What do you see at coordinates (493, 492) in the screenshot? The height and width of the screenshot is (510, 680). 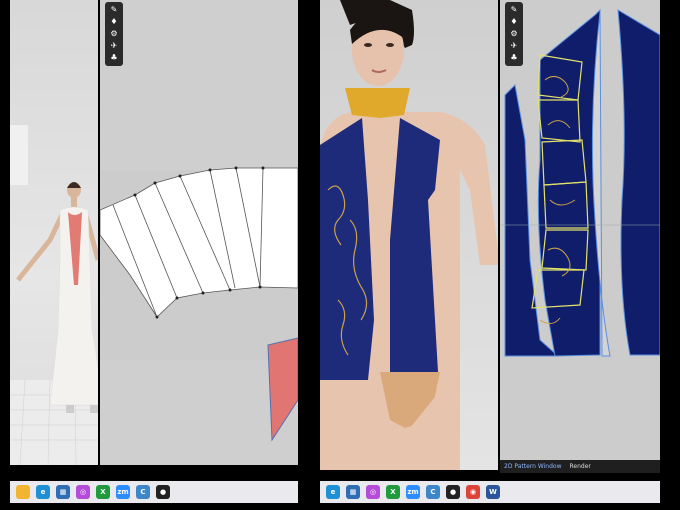 I see `word-icon: W` at bounding box center [493, 492].